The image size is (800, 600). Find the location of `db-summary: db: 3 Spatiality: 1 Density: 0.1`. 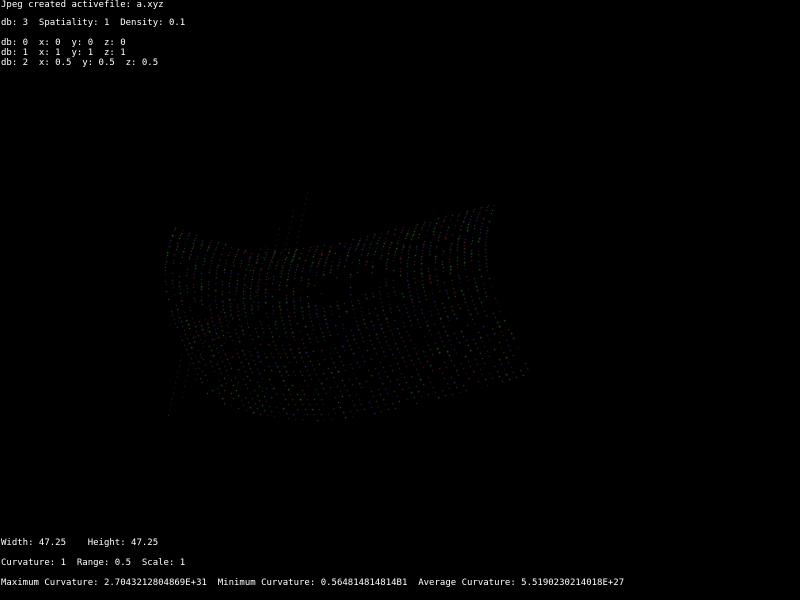

db-summary: db: 3 Spatiality: 1 Density: 0.1 is located at coordinates (93, 23).